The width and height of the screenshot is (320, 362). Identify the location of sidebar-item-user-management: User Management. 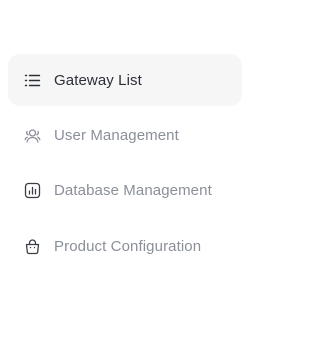
(125, 135).